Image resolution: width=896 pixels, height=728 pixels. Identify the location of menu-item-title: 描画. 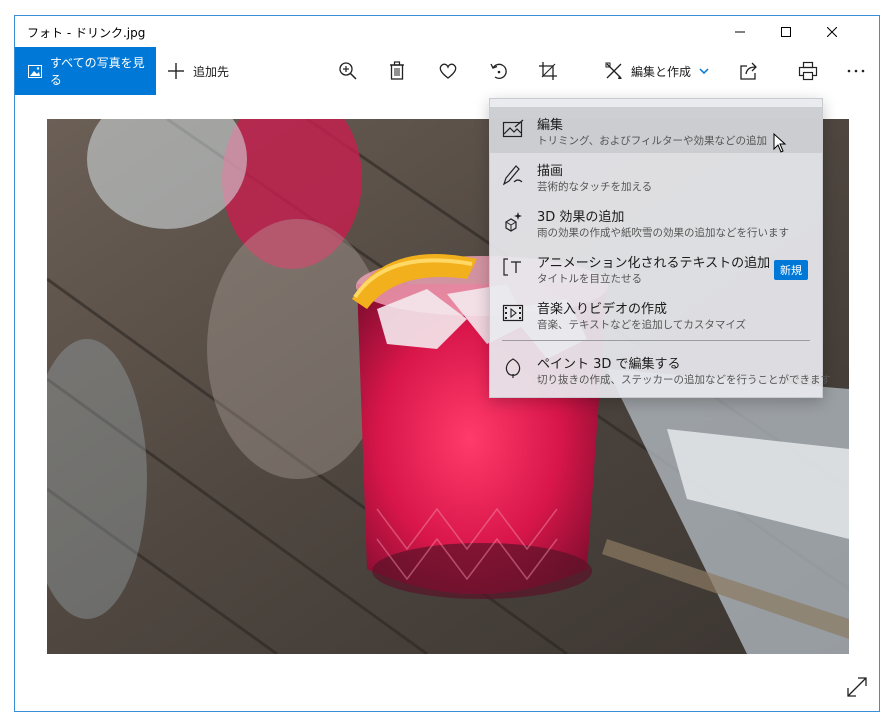
(550, 171).